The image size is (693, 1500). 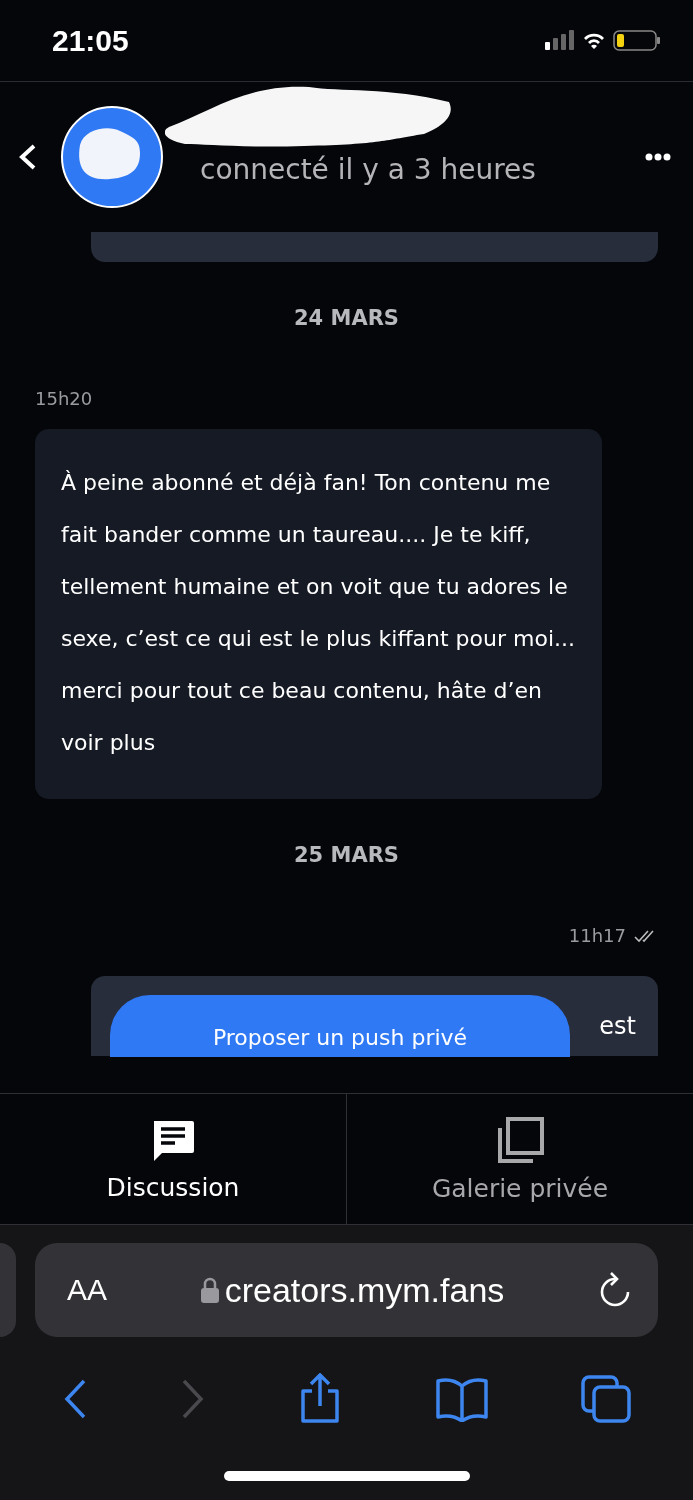 What do you see at coordinates (87, 1290) in the screenshot?
I see `text-size-button: AA` at bounding box center [87, 1290].